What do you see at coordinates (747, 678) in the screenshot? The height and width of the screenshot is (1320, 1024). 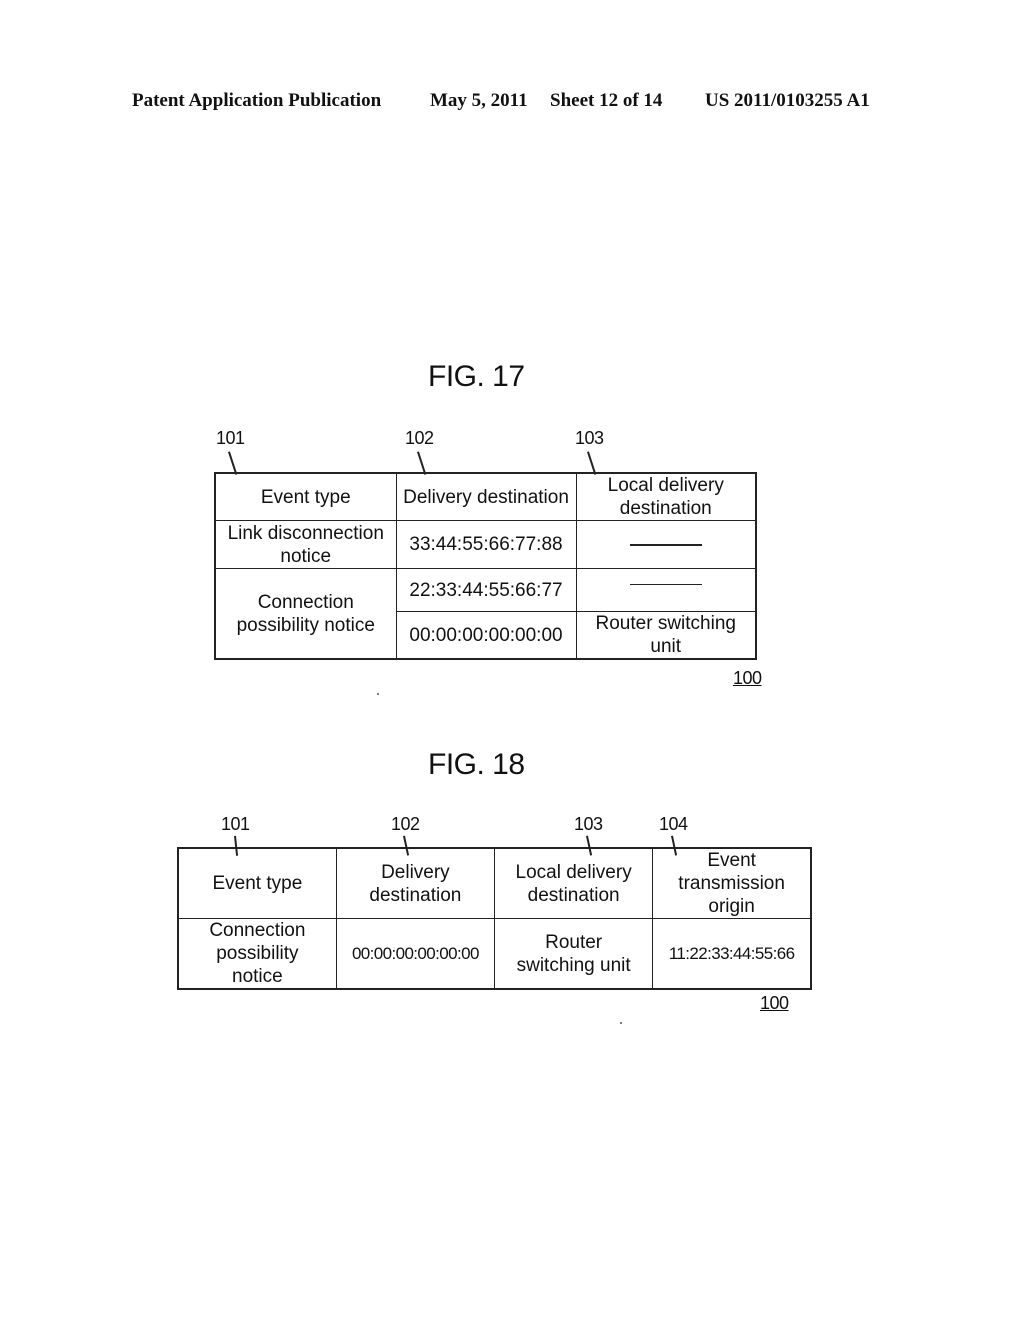 I see `fig17-table-label: 100` at bounding box center [747, 678].